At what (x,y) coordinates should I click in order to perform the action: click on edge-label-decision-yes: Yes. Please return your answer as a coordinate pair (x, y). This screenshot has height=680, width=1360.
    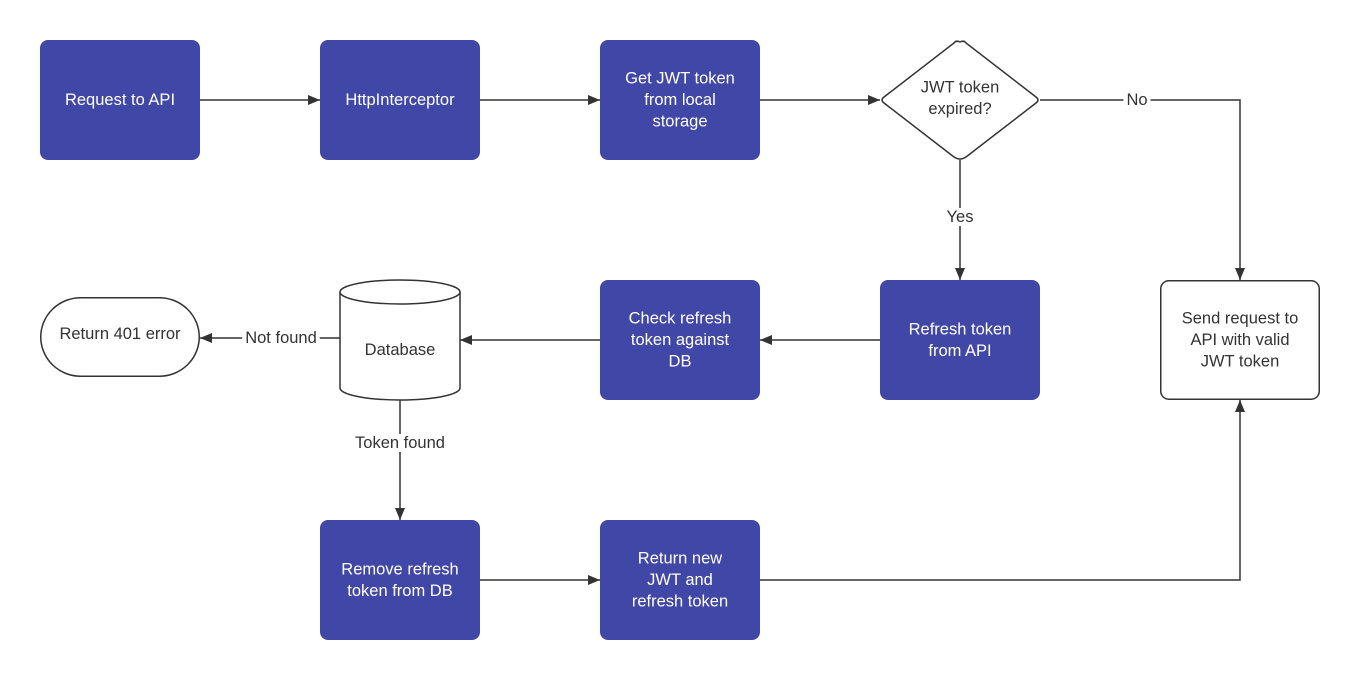
    Looking at the image, I should click on (960, 217).